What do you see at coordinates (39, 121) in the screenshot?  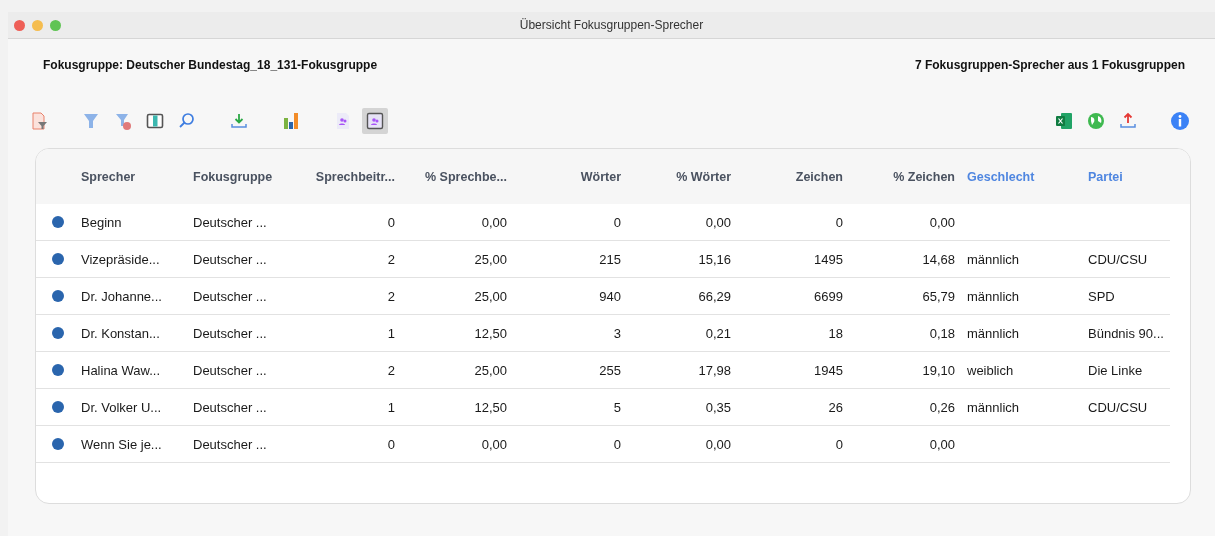 I see `document-filter-icon` at bounding box center [39, 121].